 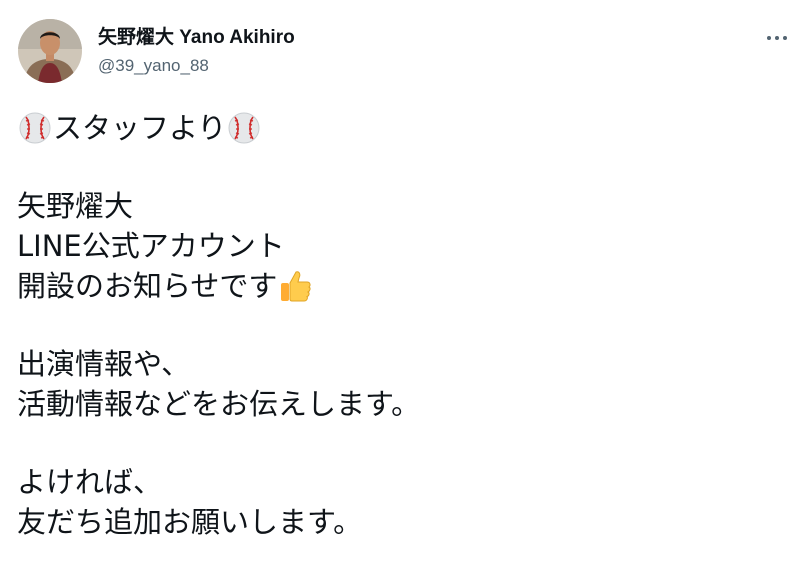 What do you see at coordinates (140, 128) in the screenshot?
I see `tweet-line-1: スタッフより` at bounding box center [140, 128].